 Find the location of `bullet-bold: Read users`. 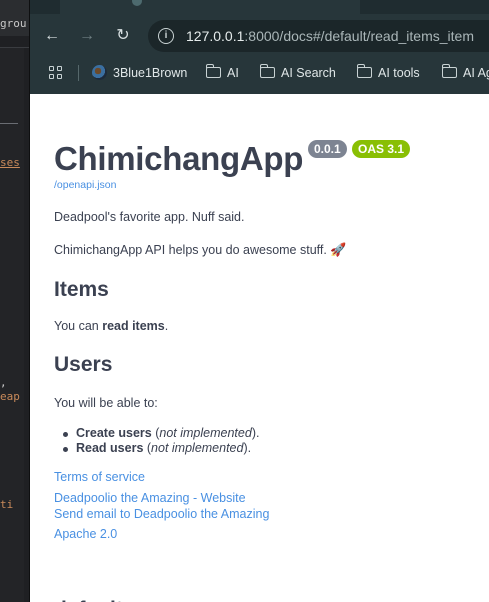

bullet-bold: Read users is located at coordinates (110, 448).